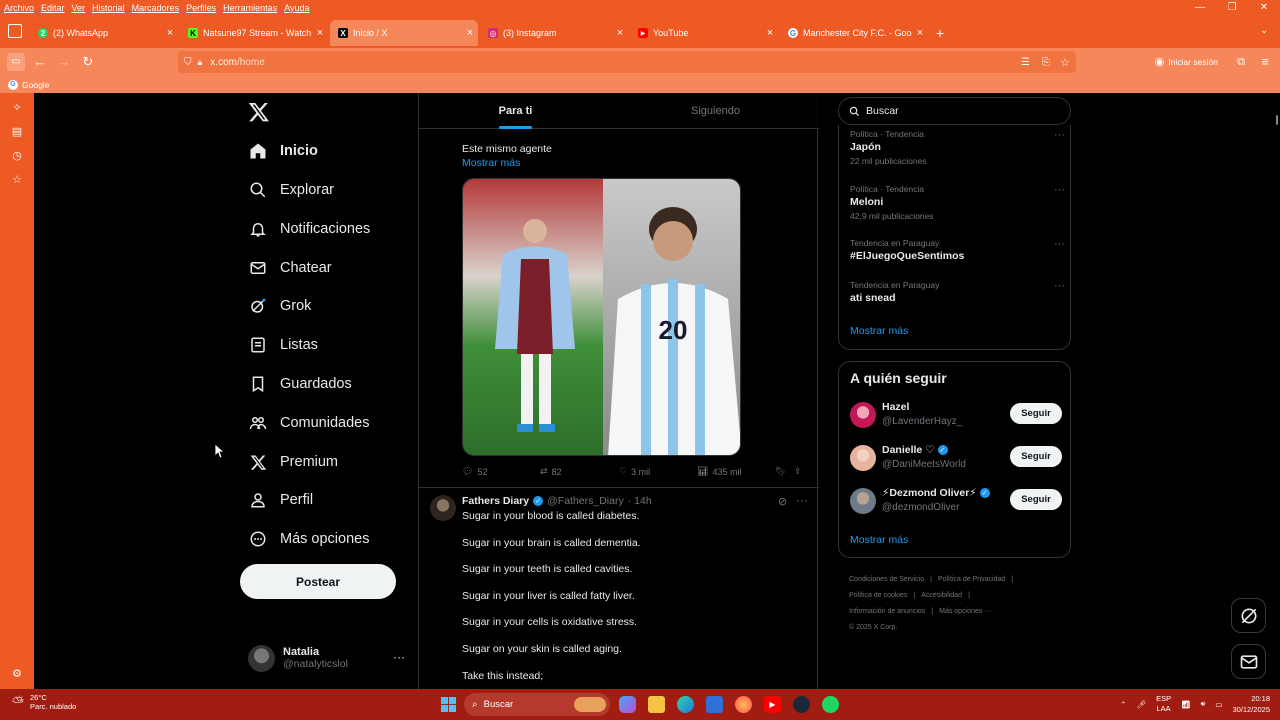 Image resolution: width=1280 pixels, height=720 pixels. Describe the element at coordinates (1163, 709) in the screenshot. I see `keyboard-layout: LAA` at that location.